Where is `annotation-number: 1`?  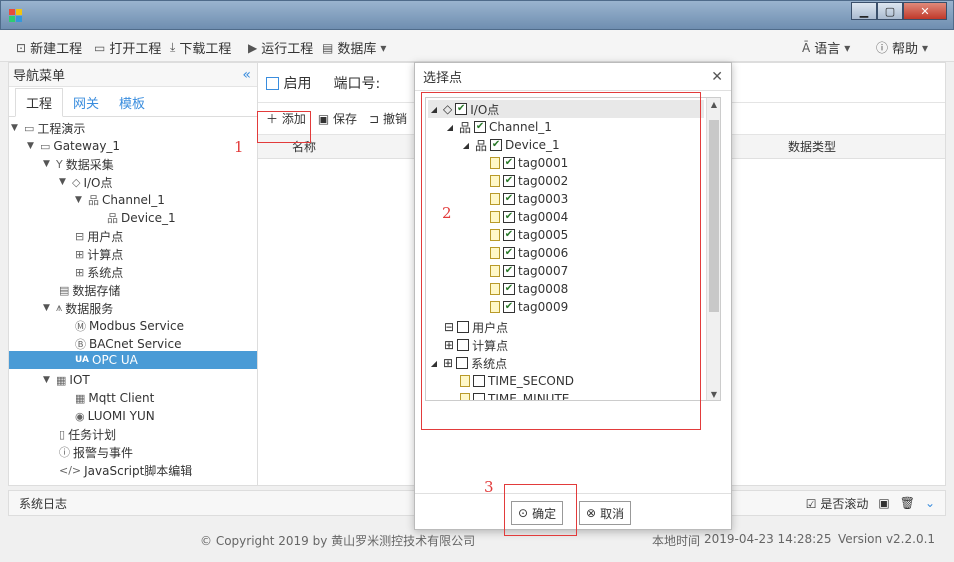 annotation-number: 1 is located at coordinates (239, 147).